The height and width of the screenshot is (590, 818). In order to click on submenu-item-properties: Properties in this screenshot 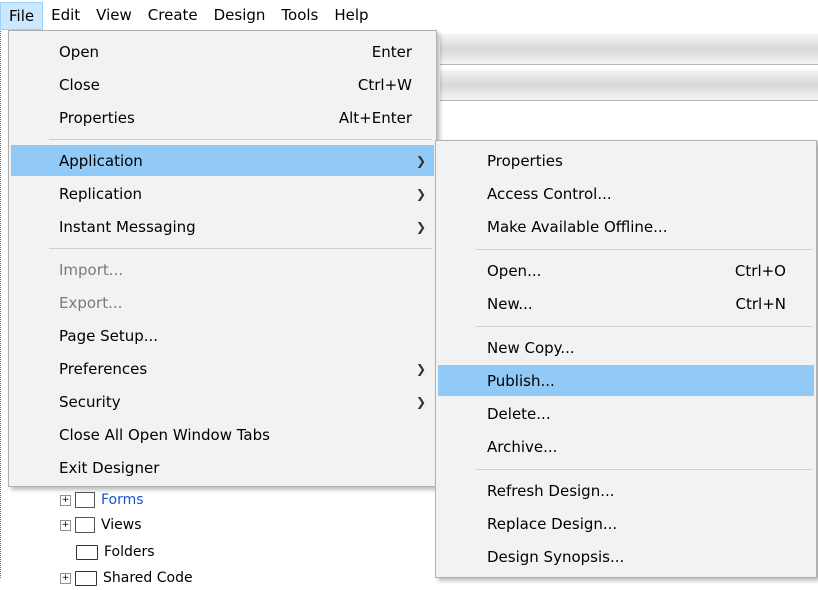, I will do `click(626, 160)`.